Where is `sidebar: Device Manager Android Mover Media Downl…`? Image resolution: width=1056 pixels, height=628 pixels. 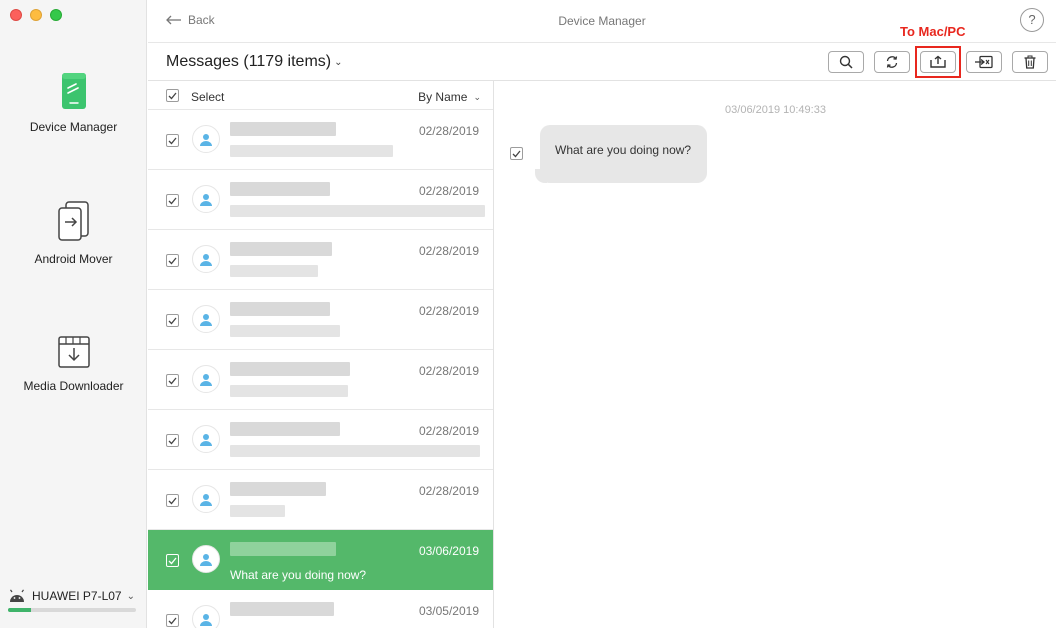
sidebar: Device Manager Android Mover Media Downl… is located at coordinates (73, 314).